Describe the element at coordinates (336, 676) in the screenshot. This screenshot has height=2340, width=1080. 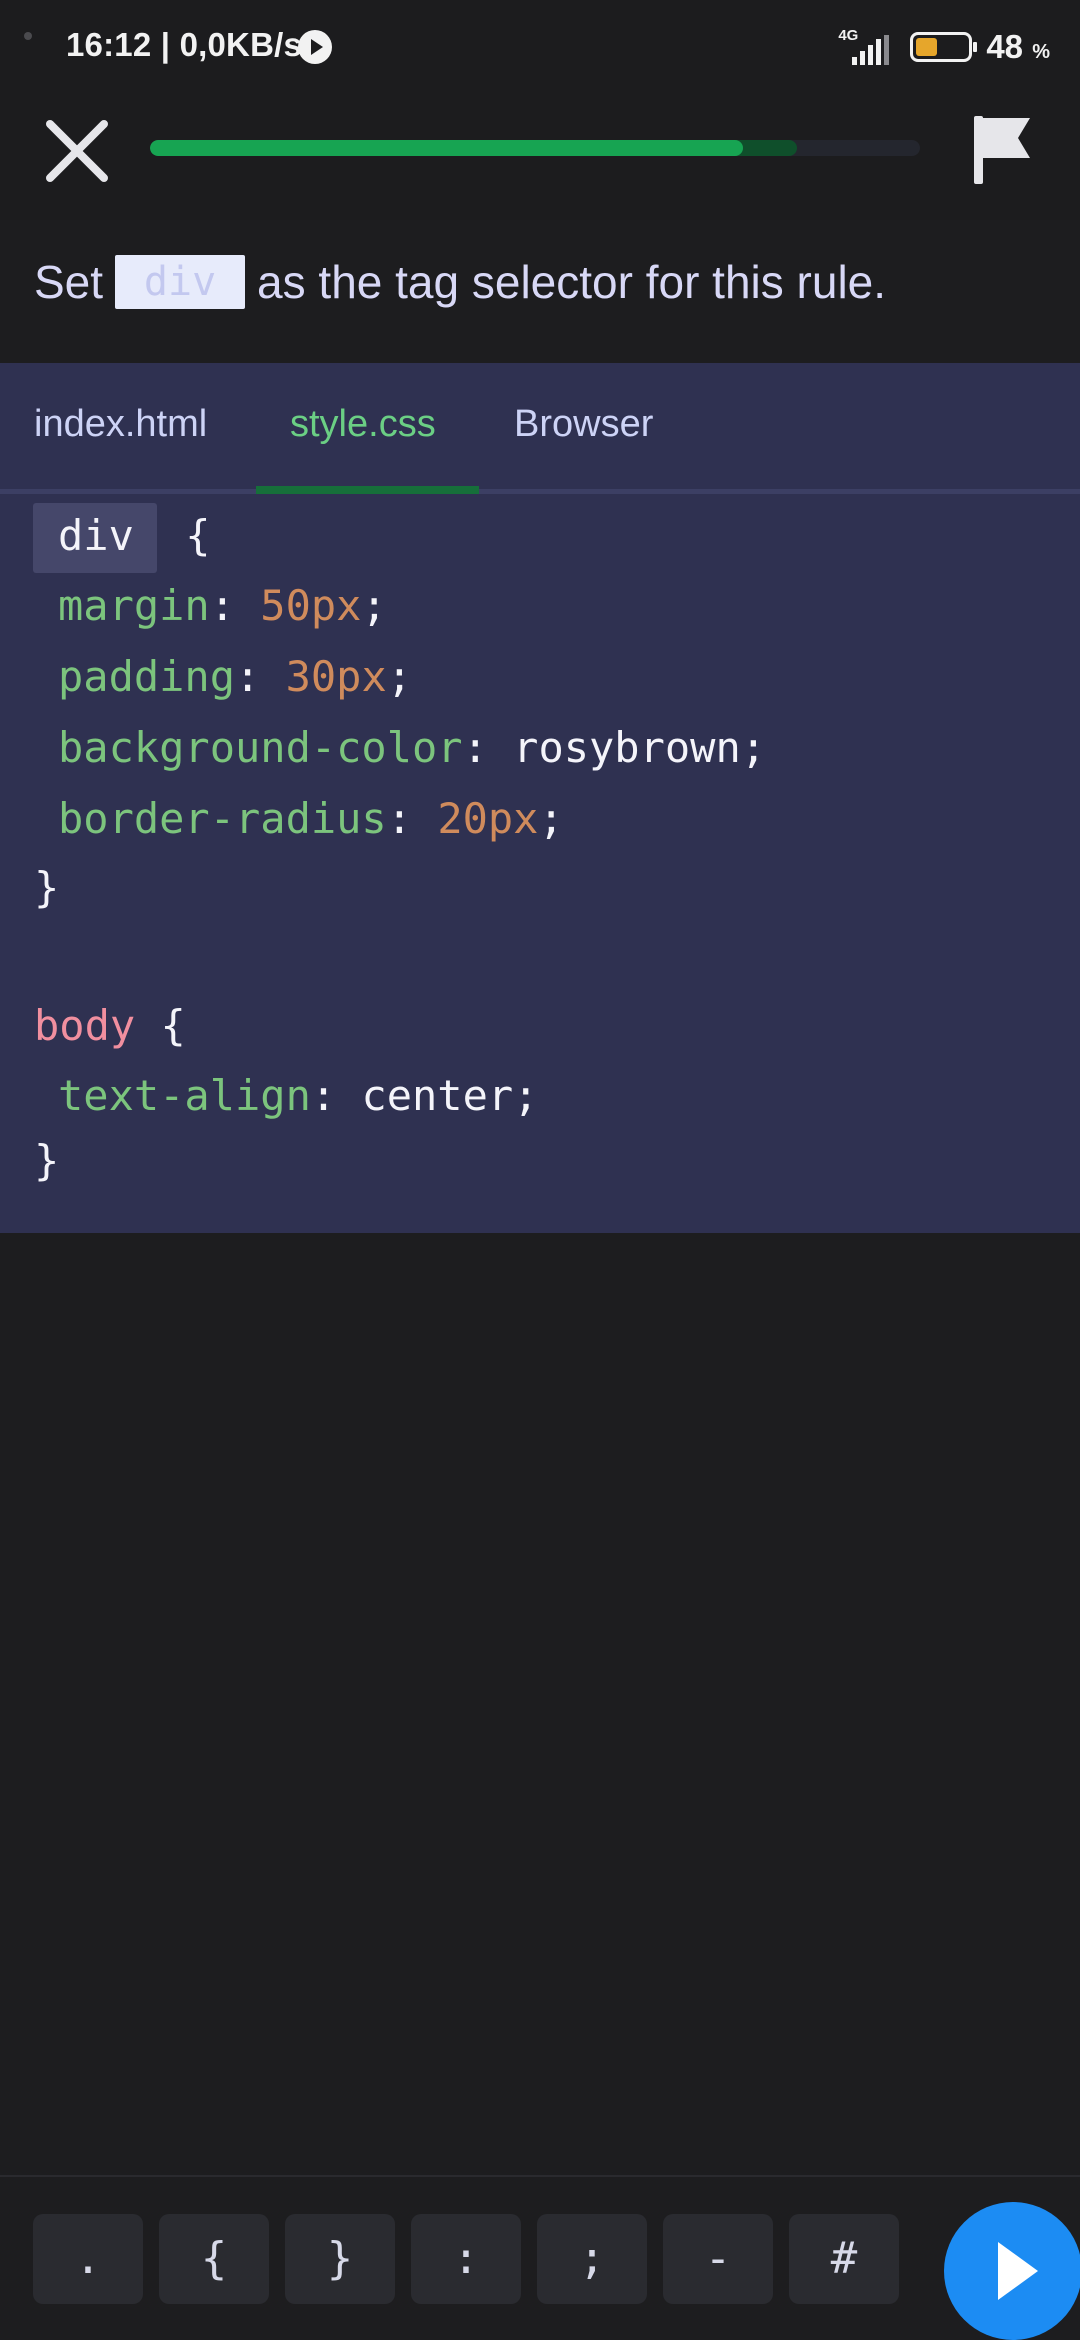
I see `code-value: 30px` at that location.